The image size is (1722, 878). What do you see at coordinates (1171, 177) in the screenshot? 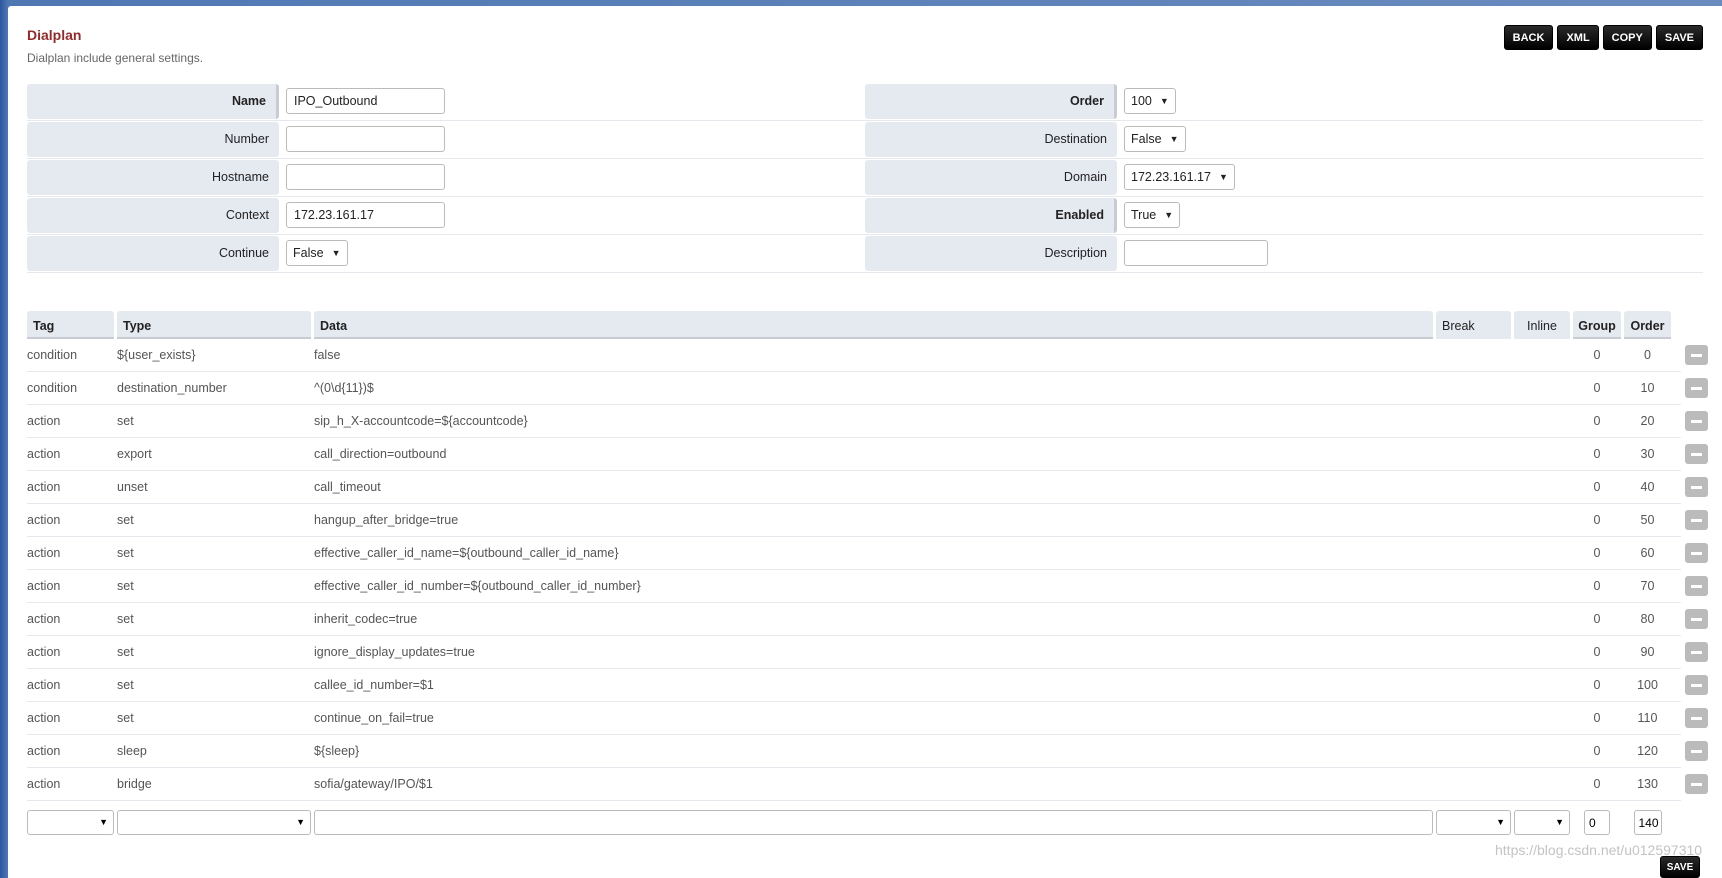
I see `domain-select-value: 172.23.161.17` at bounding box center [1171, 177].